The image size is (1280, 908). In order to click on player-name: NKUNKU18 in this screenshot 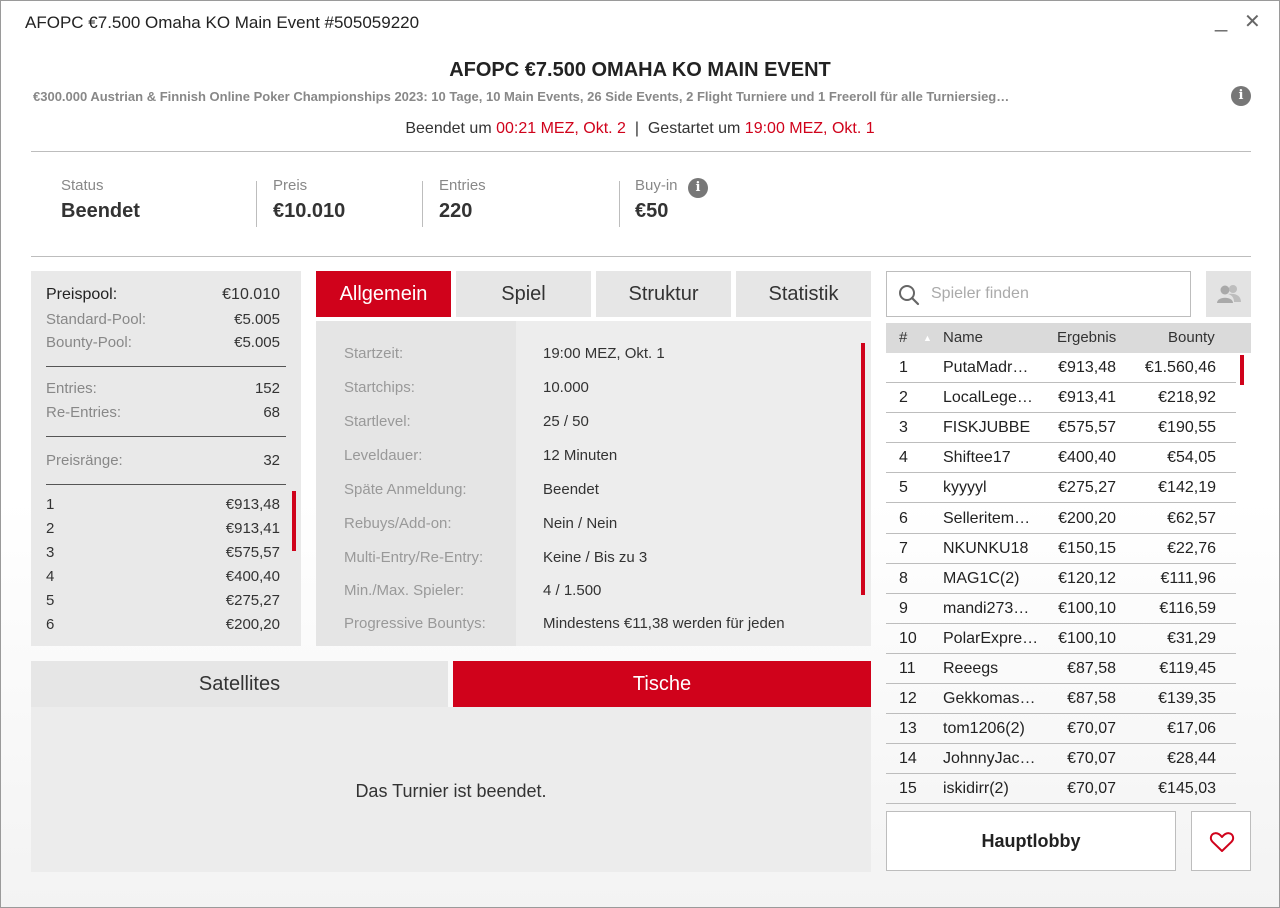, I will do `click(986, 548)`.